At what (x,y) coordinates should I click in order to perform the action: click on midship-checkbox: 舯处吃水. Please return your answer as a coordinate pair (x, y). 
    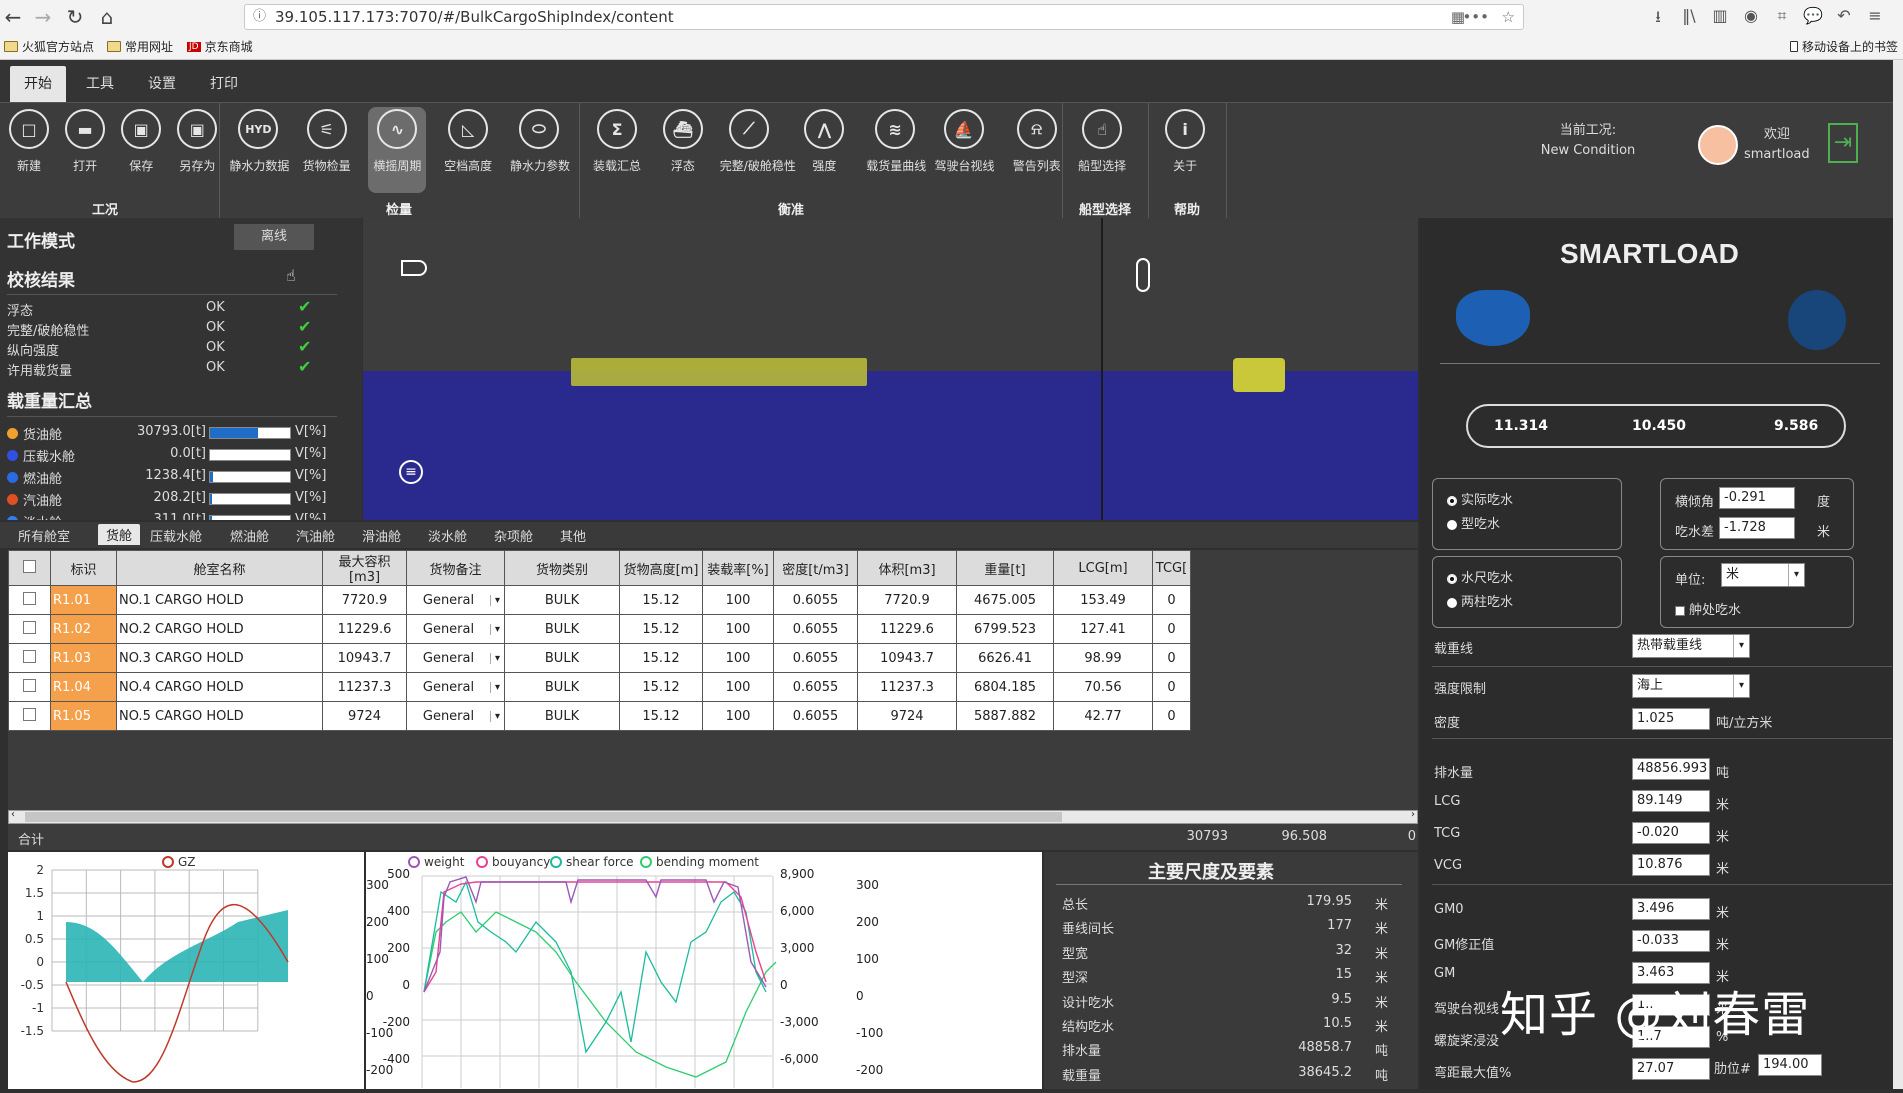
    Looking at the image, I should click on (1708, 608).